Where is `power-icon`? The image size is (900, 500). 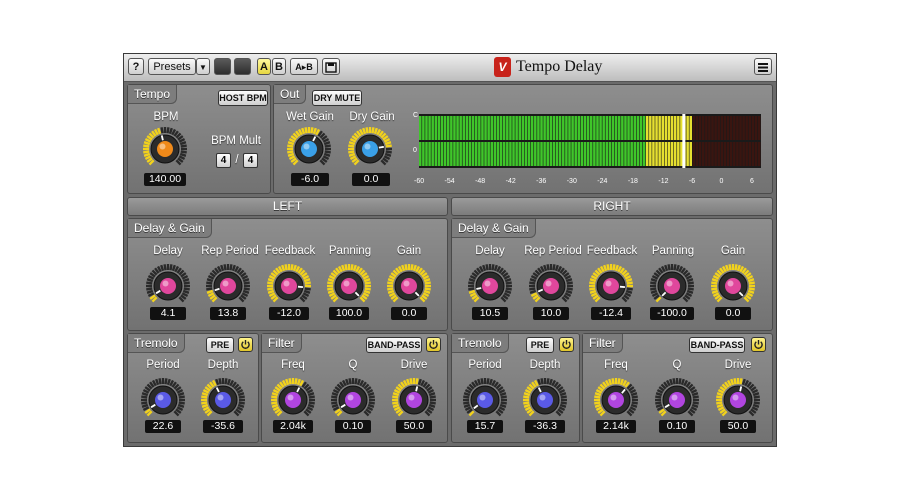 power-icon is located at coordinates (566, 344).